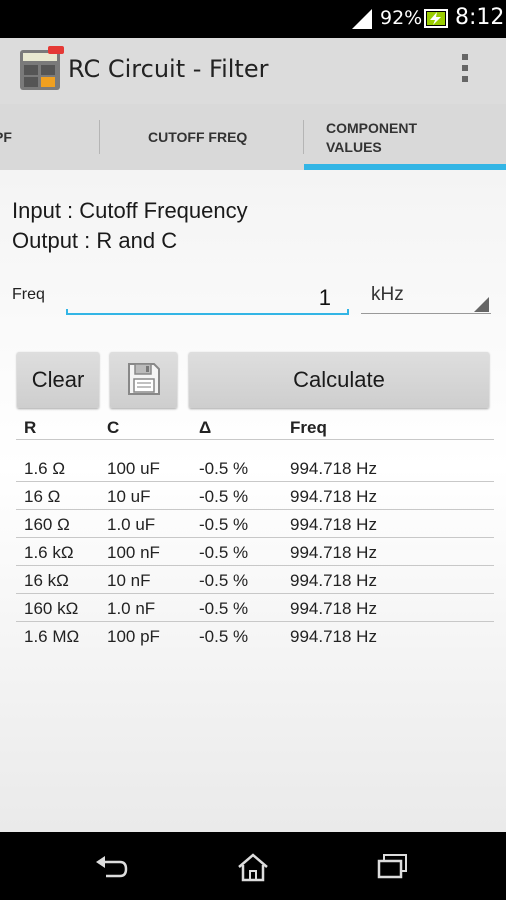 Image resolution: width=506 pixels, height=900 pixels. What do you see at coordinates (436, 18) in the screenshot?
I see `battery-charging-icon` at bounding box center [436, 18].